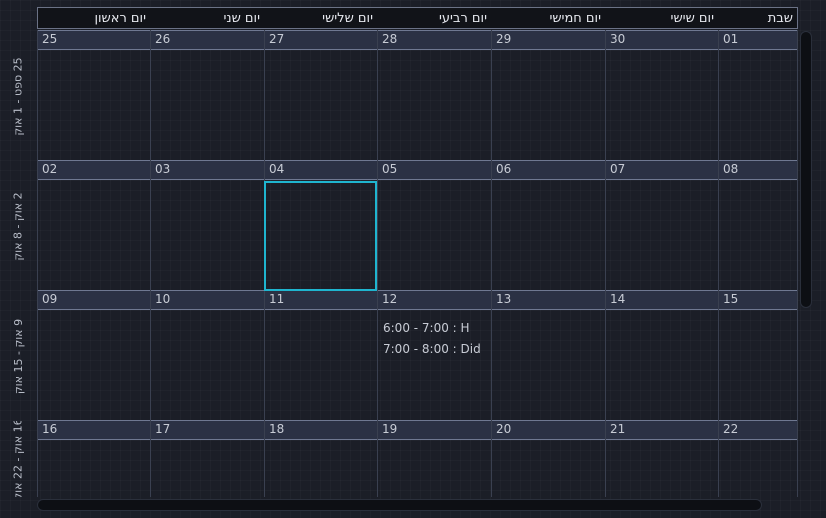 The width and height of the screenshot is (826, 518). What do you see at coordinates (758, 458) in the screenshot?
I see `day-cell: 22` at bounding box center [758, 458].